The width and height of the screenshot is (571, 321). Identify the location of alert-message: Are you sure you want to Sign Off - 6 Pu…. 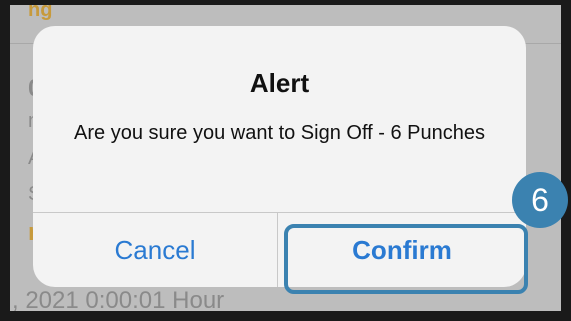
(279, 133).